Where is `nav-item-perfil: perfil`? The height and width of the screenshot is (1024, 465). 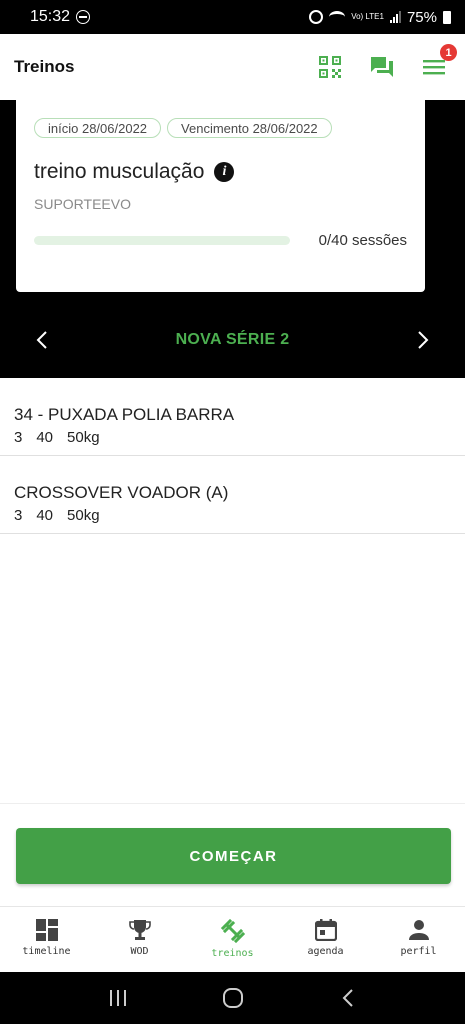 nav-item-perfil: perfil is located at coordinates (418, 939).